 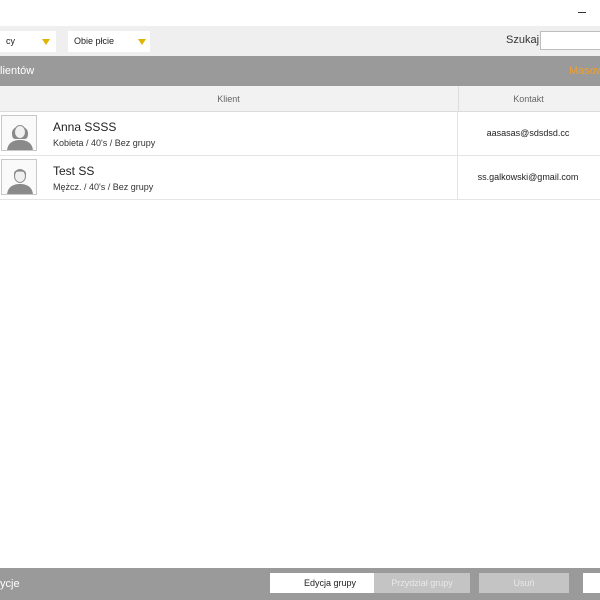 I want to click on contact-cell: ss.galkowski@gmail.com, so click(x=527, y=177).